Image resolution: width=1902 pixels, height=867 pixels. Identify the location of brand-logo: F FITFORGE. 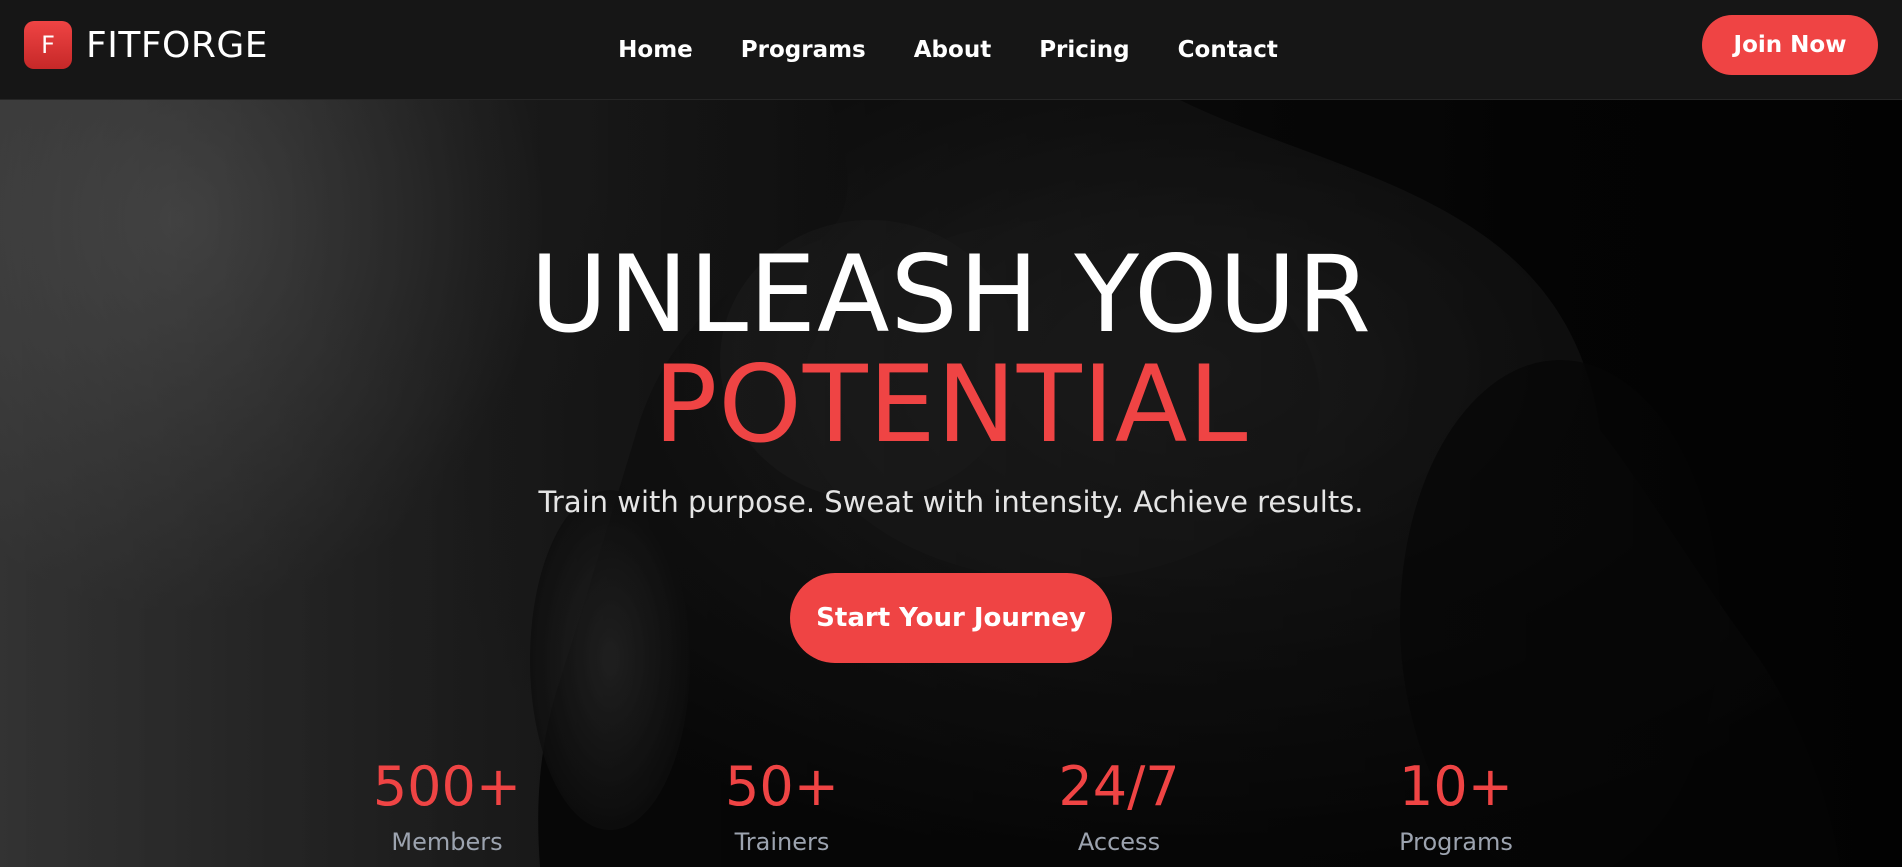
(146, 45).